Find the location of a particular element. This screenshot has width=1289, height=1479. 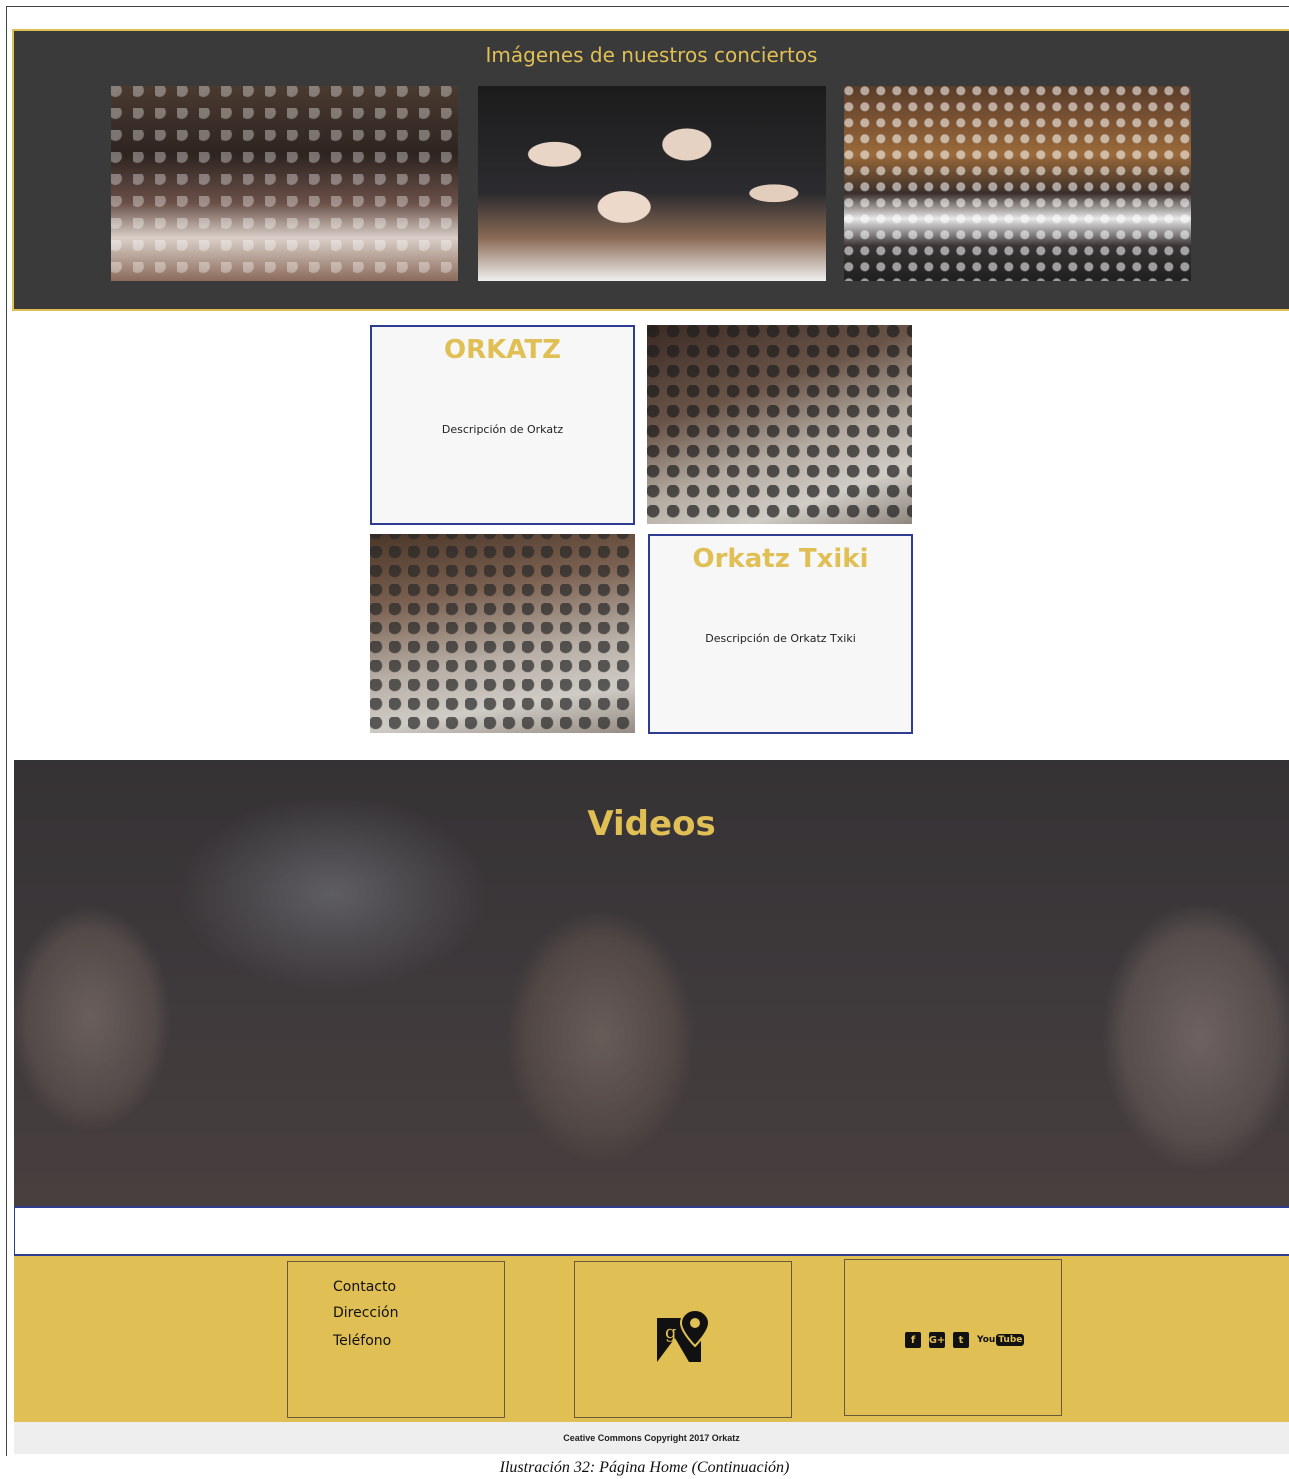

youtube-icon: You Tube is located at coordinates (1001, 1340).